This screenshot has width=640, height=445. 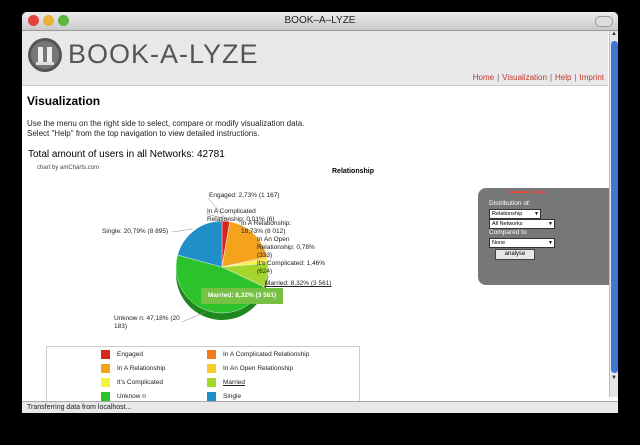 What do you see at coordinates (105, 382) in the screenshot?
I see `legend-swatch-its-complicated` at bounding box center [105, 382].